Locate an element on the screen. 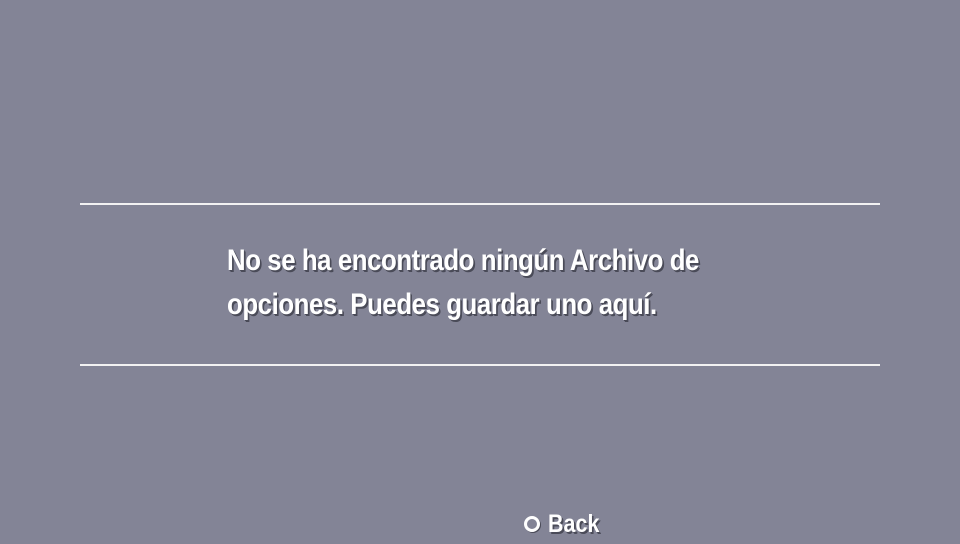  dialog-top-divider is located at coordinates (480, 204).